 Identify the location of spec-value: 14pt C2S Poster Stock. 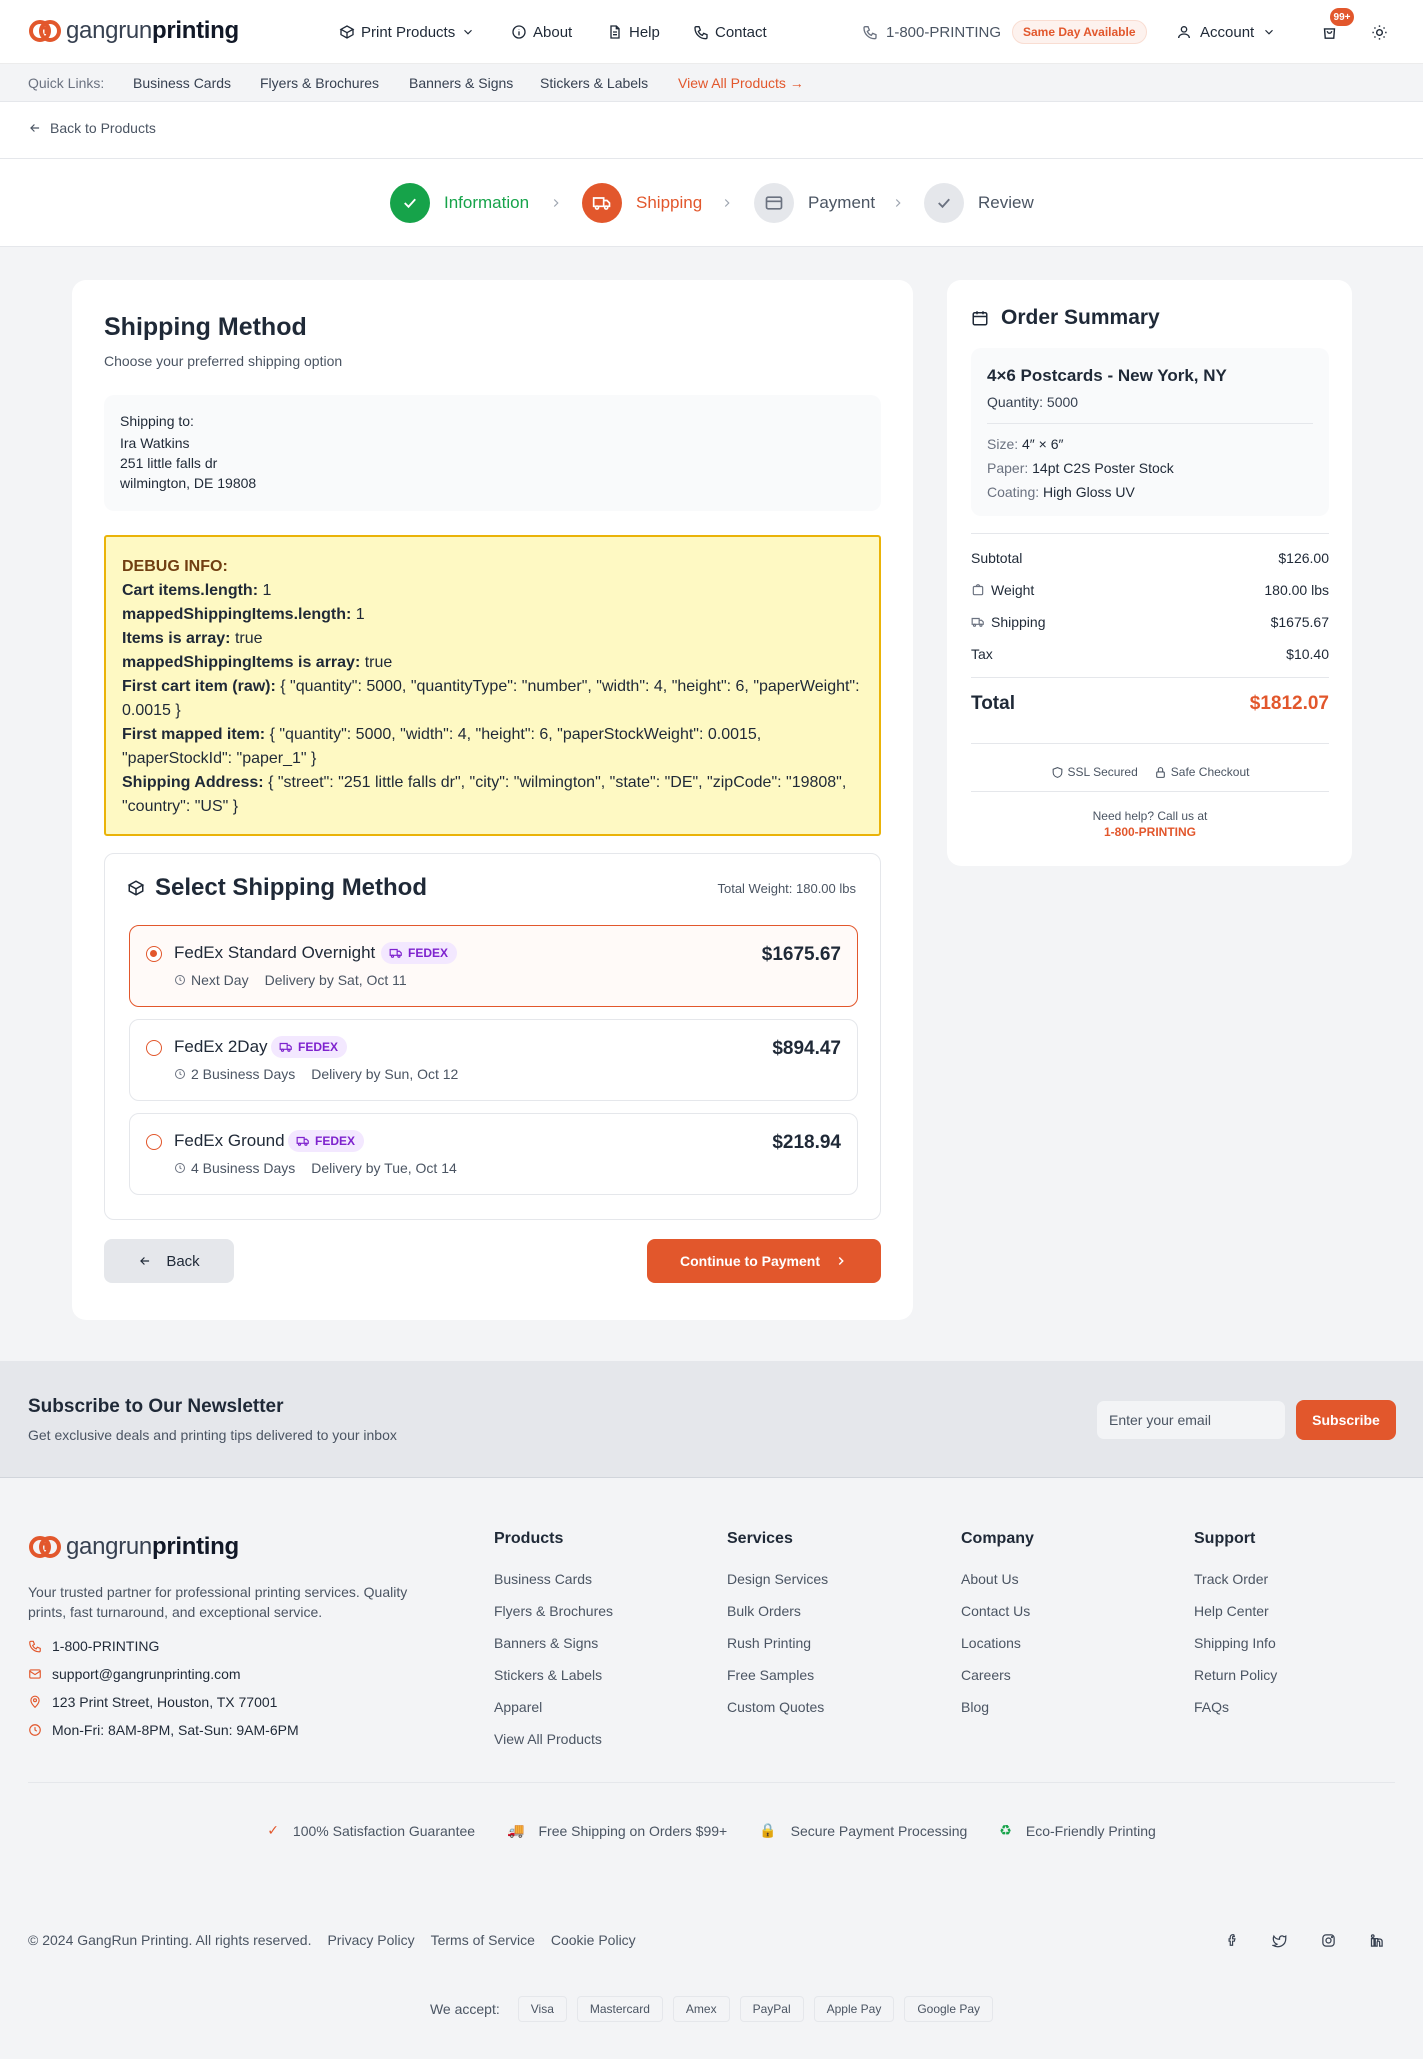
(1103, 468).